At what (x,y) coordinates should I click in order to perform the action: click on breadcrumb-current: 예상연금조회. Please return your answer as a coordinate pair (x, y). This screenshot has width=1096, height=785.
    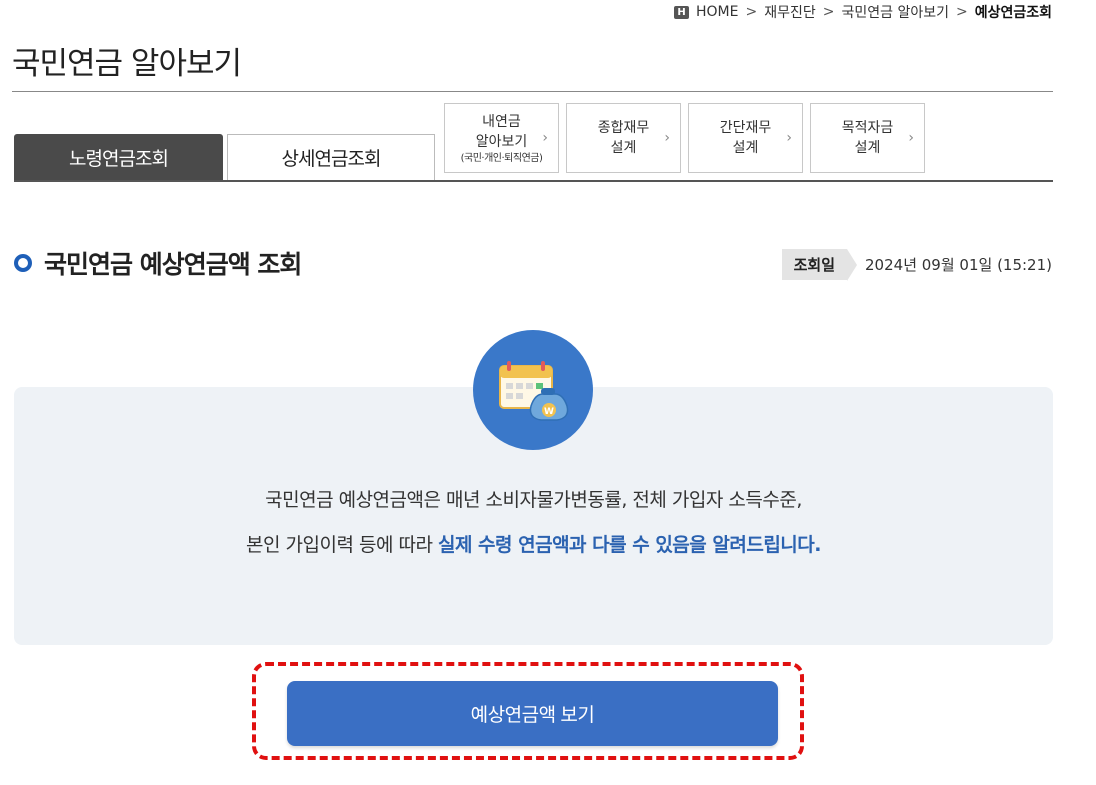
    Looking at the image, I should click on (1013, 13).